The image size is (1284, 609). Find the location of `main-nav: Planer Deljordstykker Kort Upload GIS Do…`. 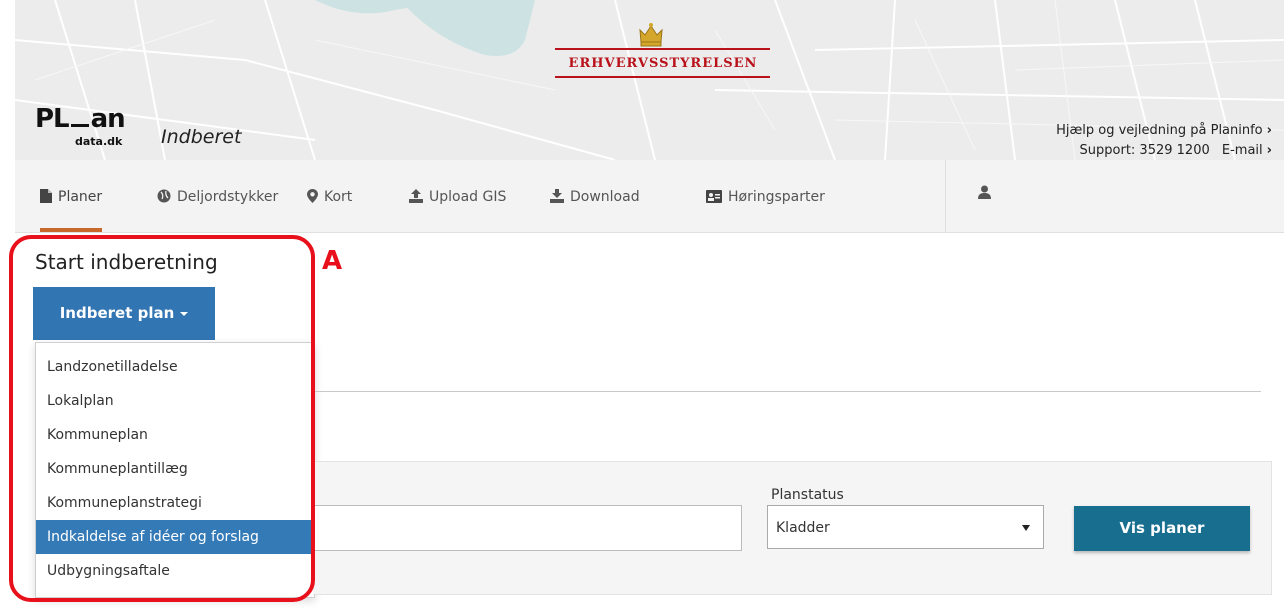

main-nav: Planer Deljordstykker Kort Upload GIS Do… is located at coordinates (649, 196).